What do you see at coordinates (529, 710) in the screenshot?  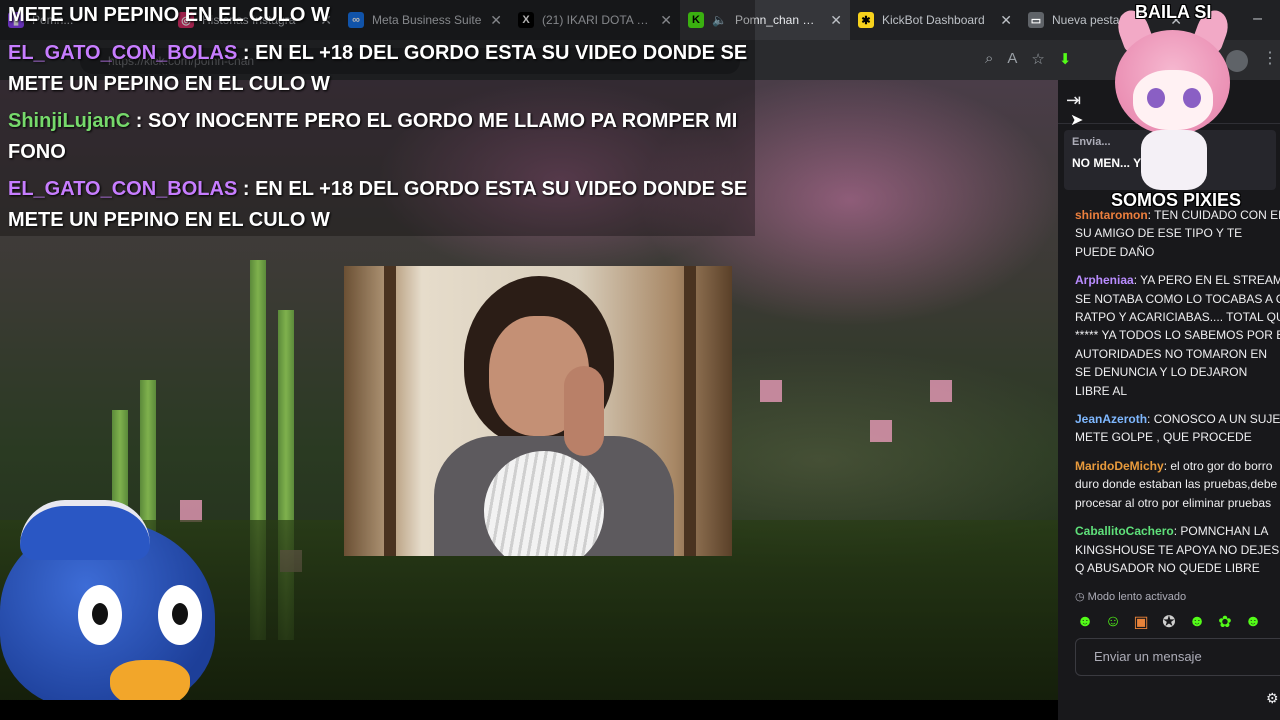 I see `player-bottom-bar` at bounding box center [529, 710].